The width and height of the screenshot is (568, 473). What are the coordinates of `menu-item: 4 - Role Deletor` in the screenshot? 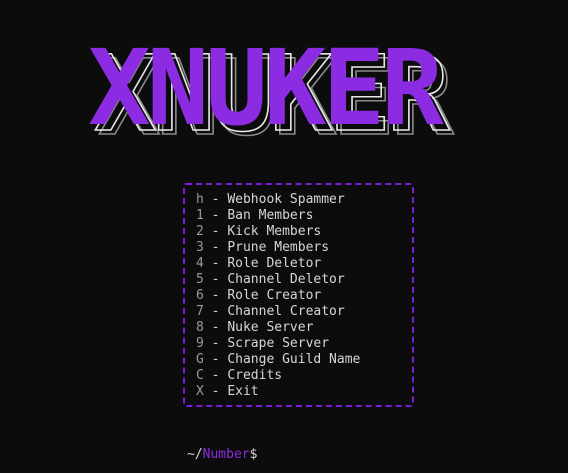 It's located at (278, 264).